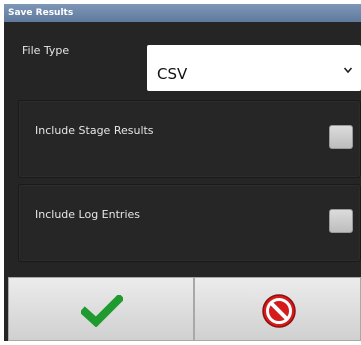  I want to click on include-stage-results-label: Include Stage Results, so click(94, 130).